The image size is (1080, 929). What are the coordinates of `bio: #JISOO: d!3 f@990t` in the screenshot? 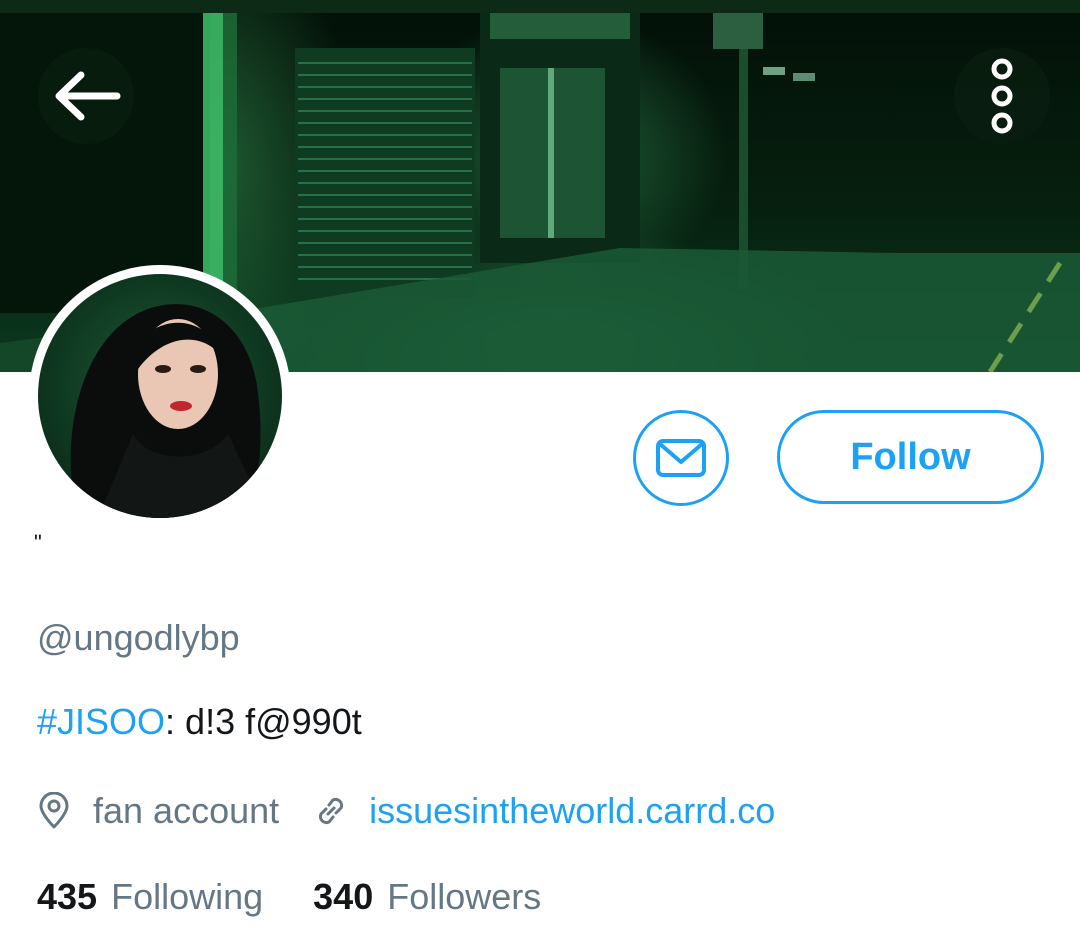 It's located at (199, 722).